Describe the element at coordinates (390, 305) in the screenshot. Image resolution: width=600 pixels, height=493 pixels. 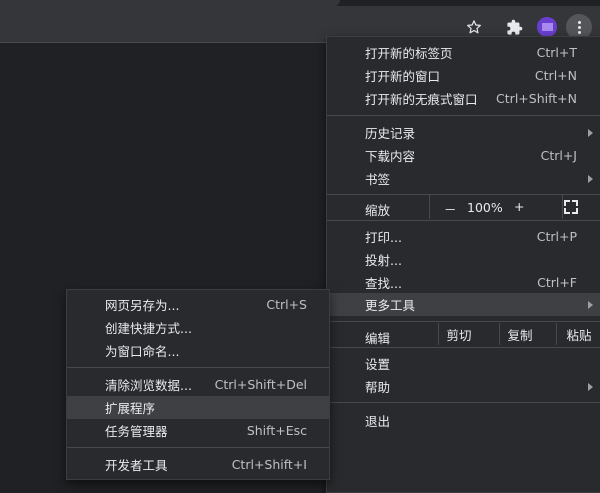
I see `menu-item-label: 更多工具` at that location.